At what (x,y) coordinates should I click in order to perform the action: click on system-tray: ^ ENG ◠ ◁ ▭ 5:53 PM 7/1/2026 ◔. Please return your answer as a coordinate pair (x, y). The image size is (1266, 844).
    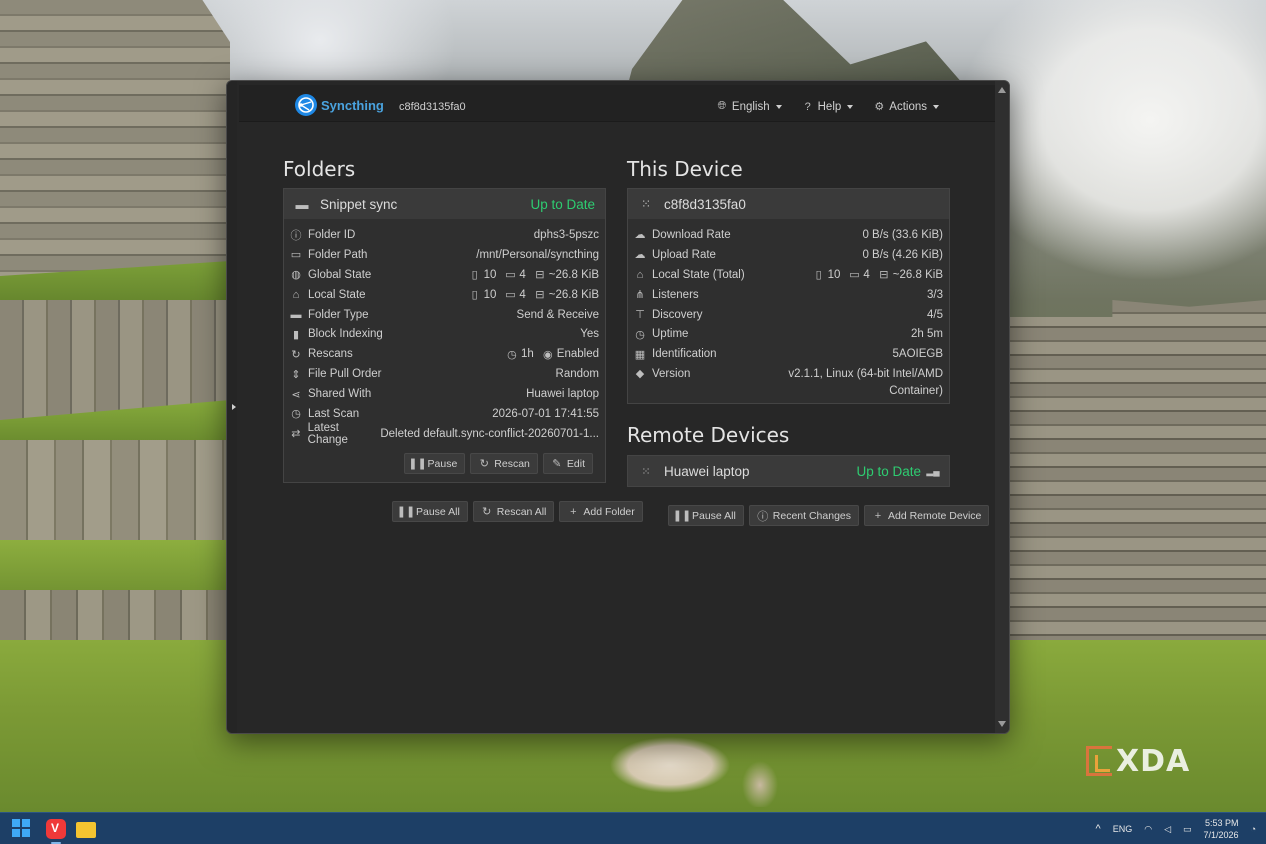
    Looking at the image, I should click on (1176, 829).